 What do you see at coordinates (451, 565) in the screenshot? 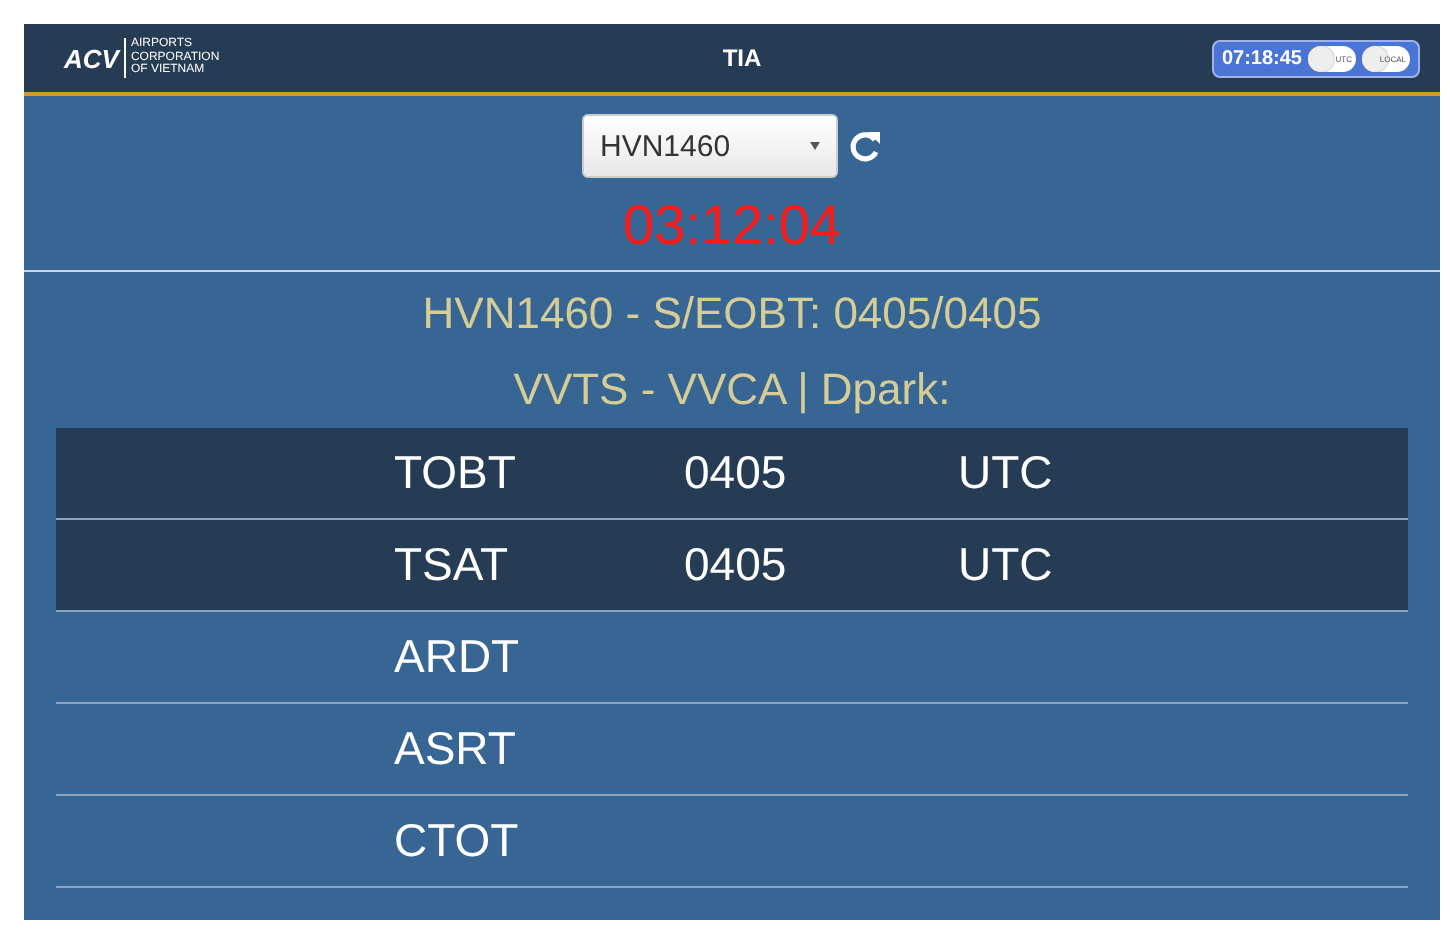
I see `row-label: TSAT` at bounding box center [451, 565].